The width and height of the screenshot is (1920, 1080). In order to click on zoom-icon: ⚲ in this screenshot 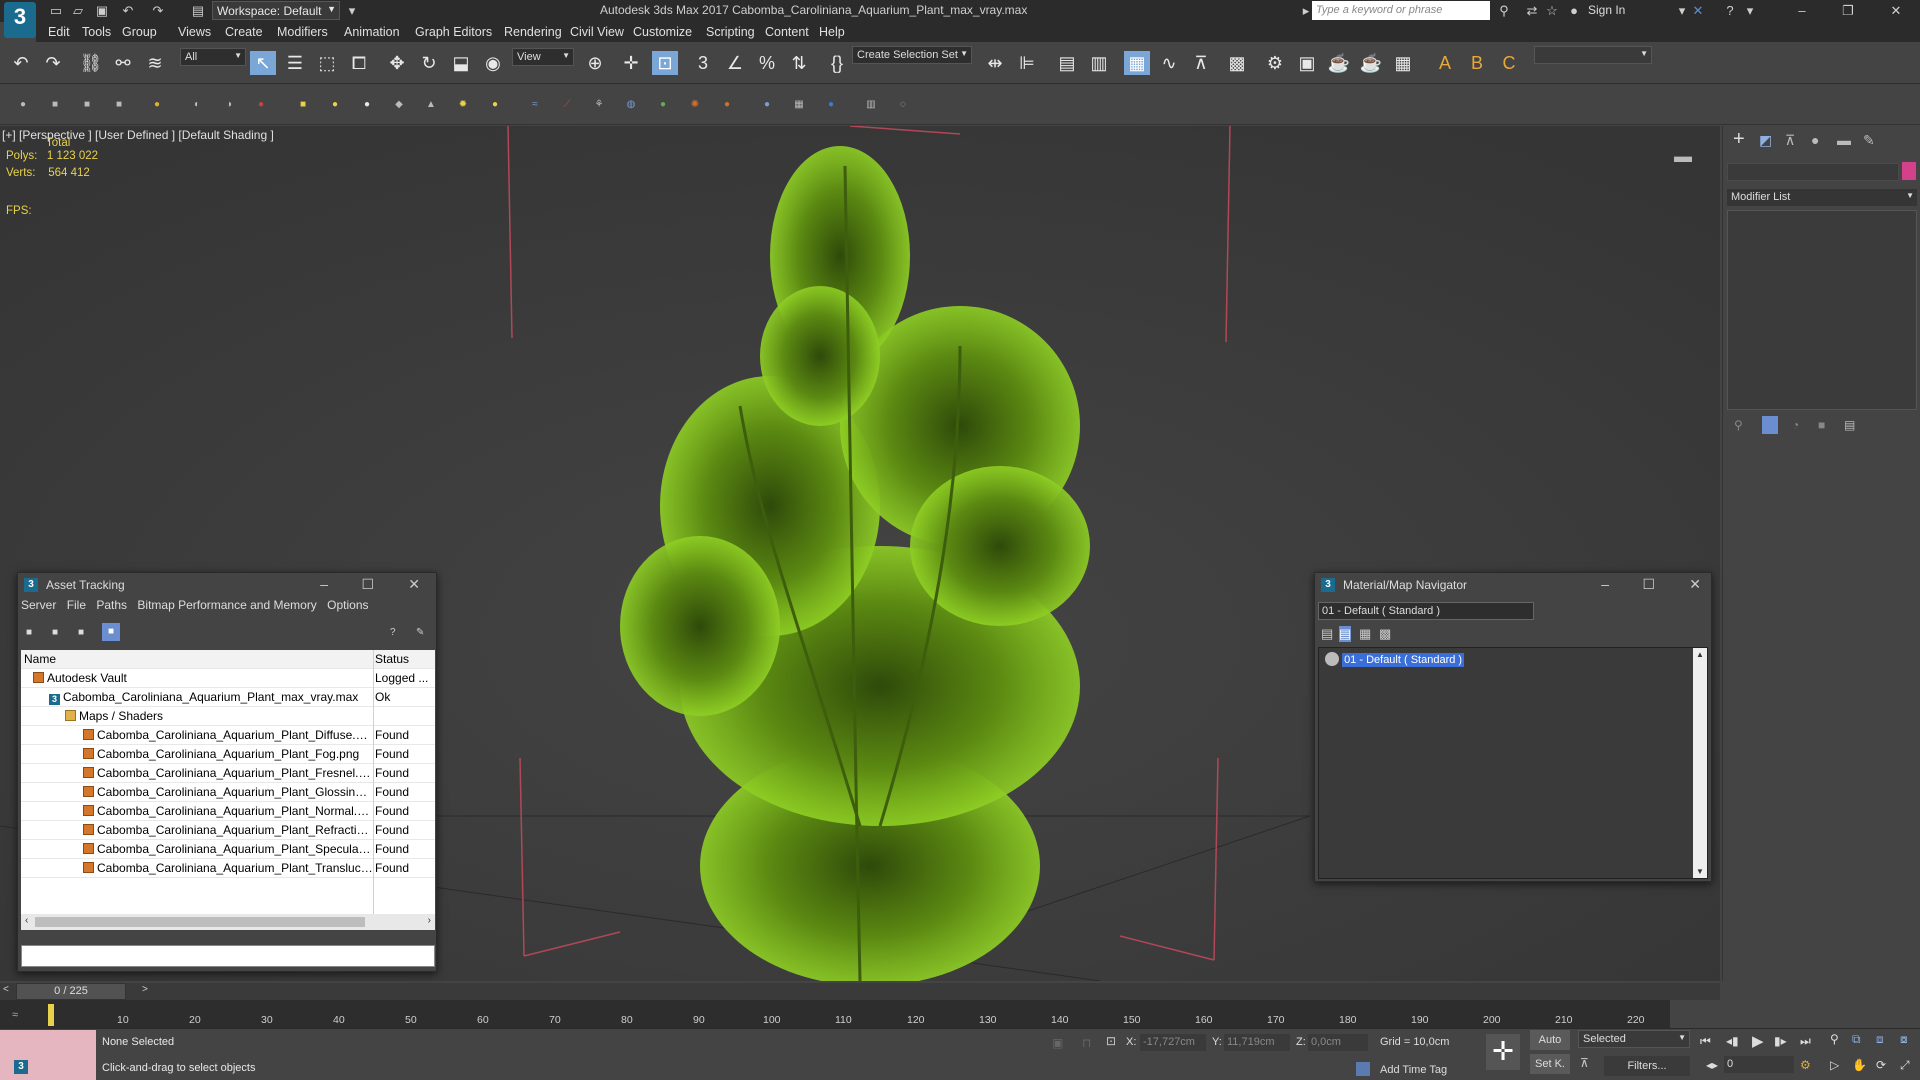, I will do `click(1834, 1039)`.